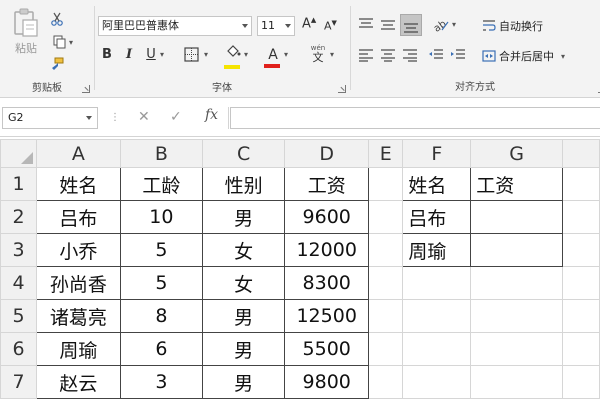 This screenshot has height=400, width=600. What do you see at coordinates (18, 184) in the screenshot?
I see `row-header: 1` at bounding box center [18, 184].